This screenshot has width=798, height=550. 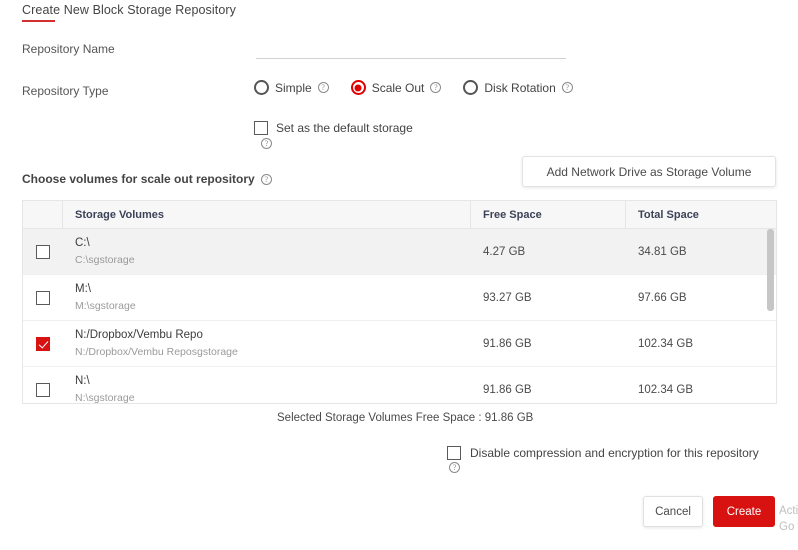 What do you see at coordinates (649, 171) in the screenshot?
I see `add-network-drive-button: Add Network Drive as Storage Volume` at bounding box center [649, 171].